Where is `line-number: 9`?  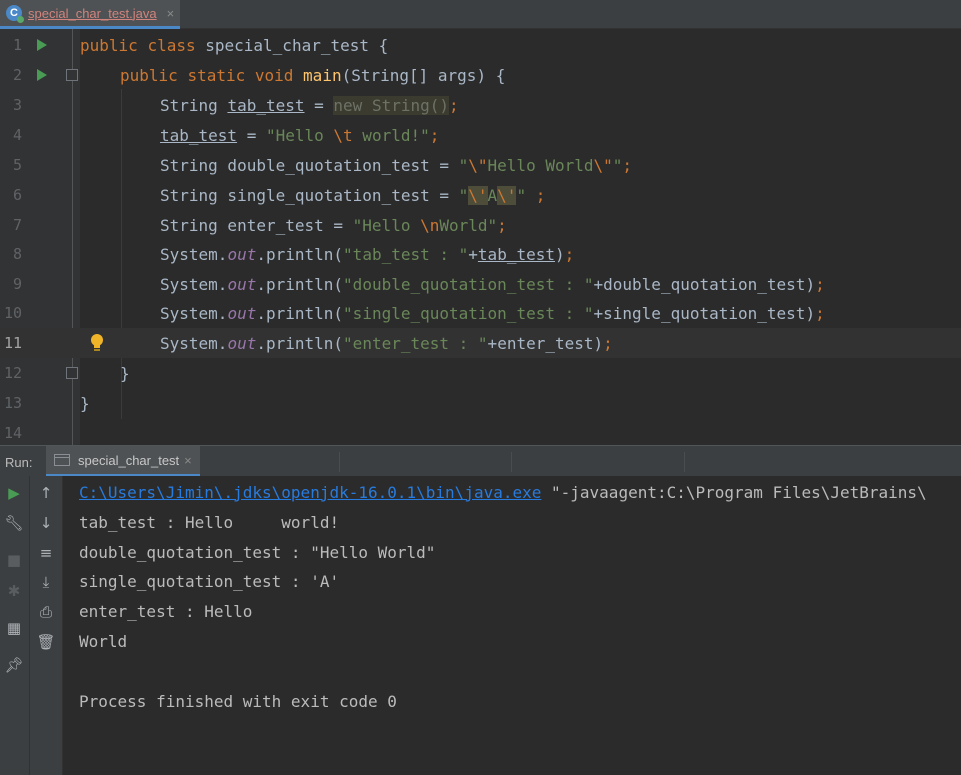 line-number: 9 is located at coordinates (17, 284).